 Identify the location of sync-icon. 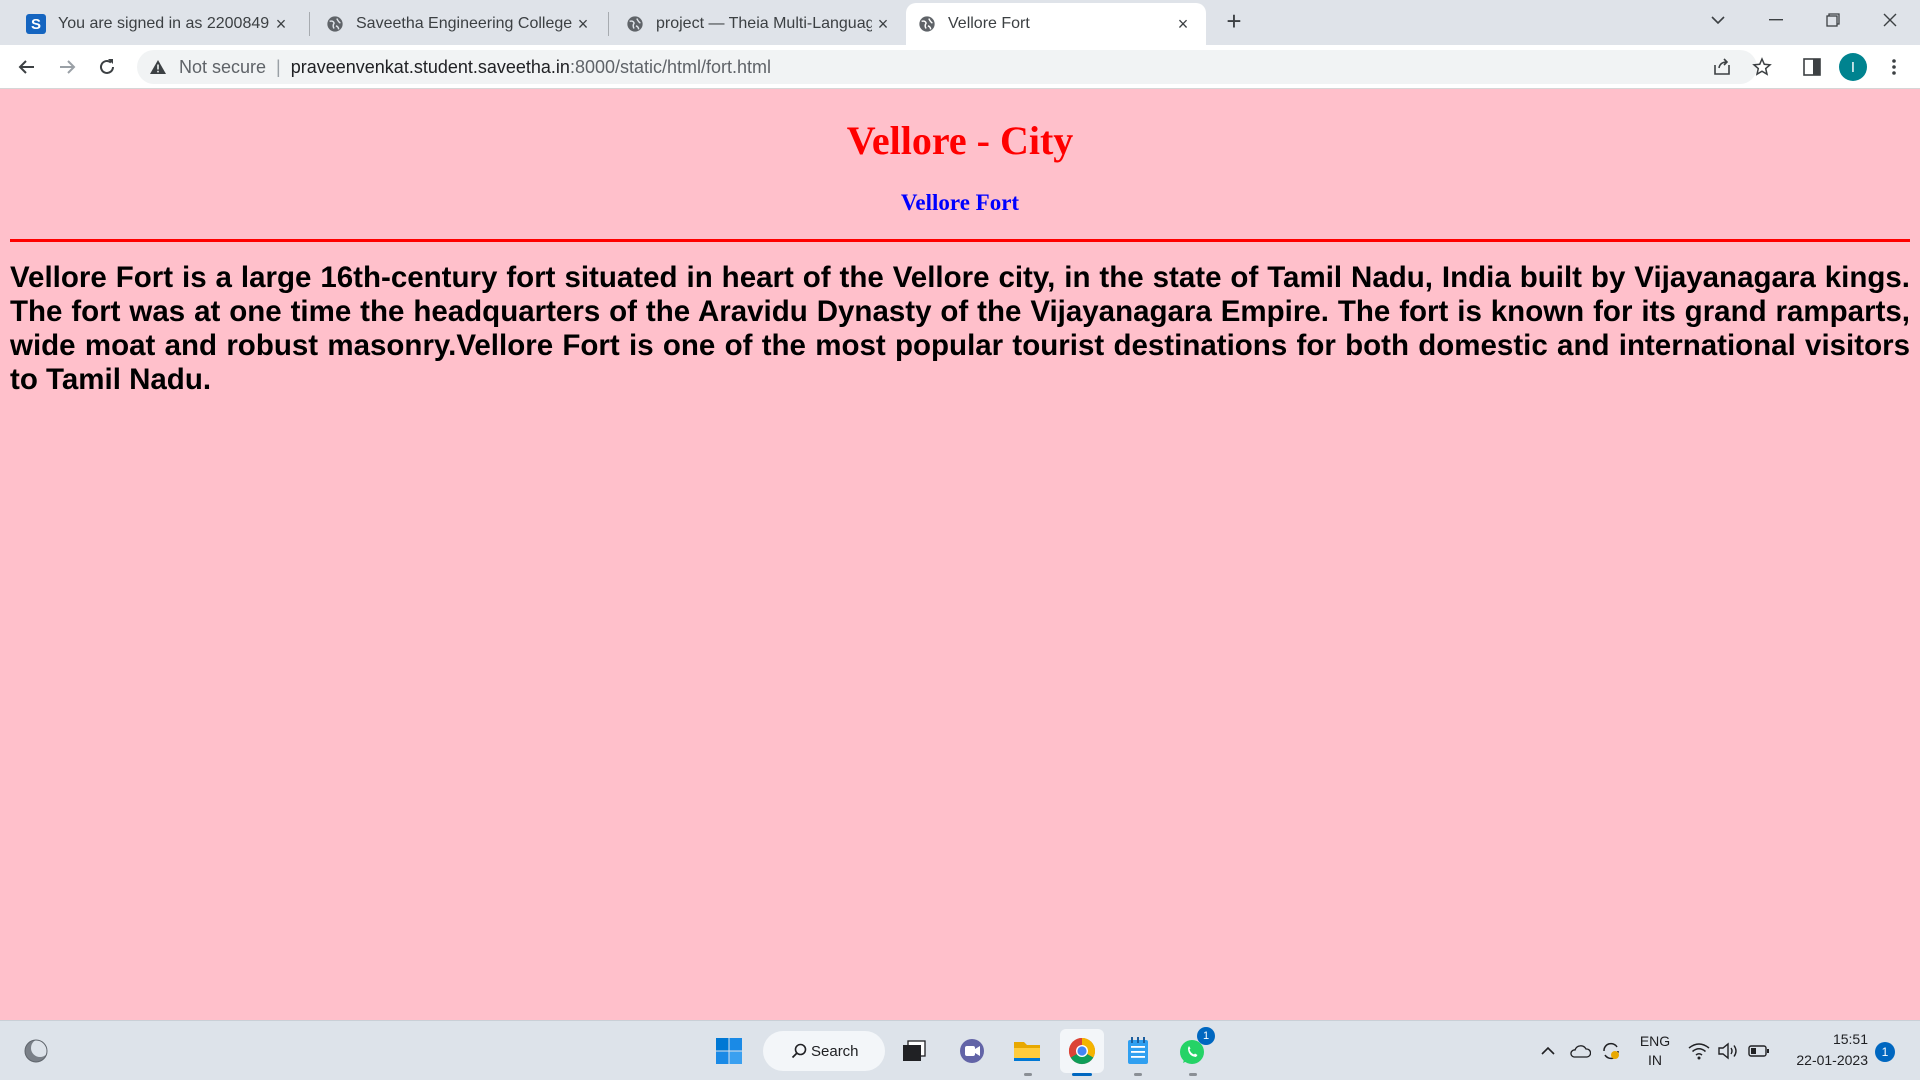
(1611, 1050).